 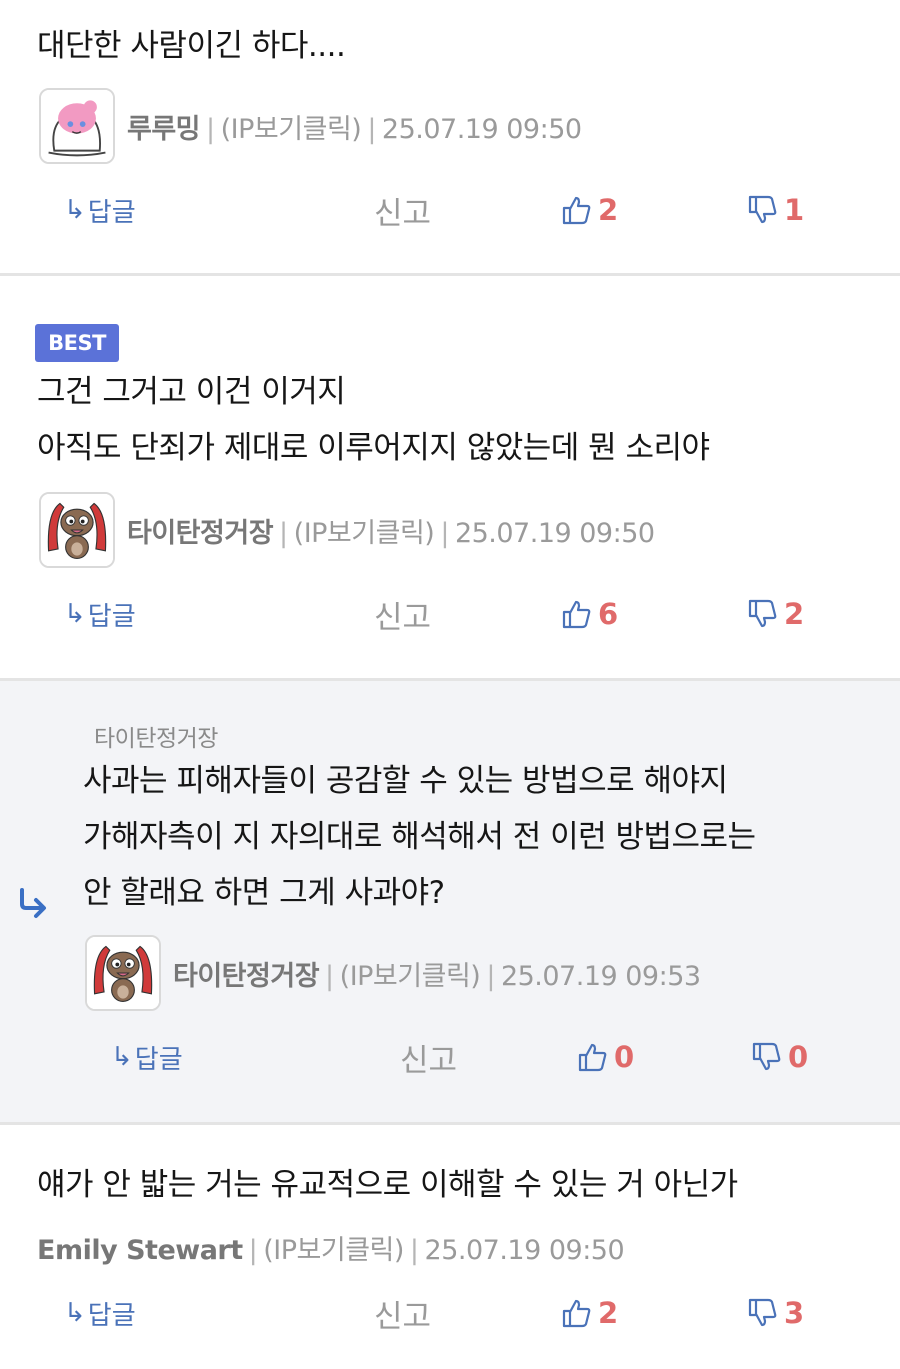 What do you see at coordinates (450, 1313) in the screenshot?
I see `comment-actions: ↳ 답글 신고 2 3` at bounding box center [450, 1313].